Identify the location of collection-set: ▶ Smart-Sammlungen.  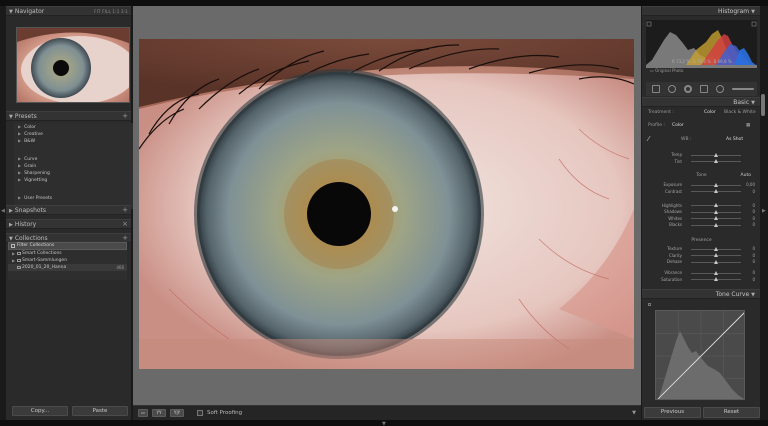
(67, 260).